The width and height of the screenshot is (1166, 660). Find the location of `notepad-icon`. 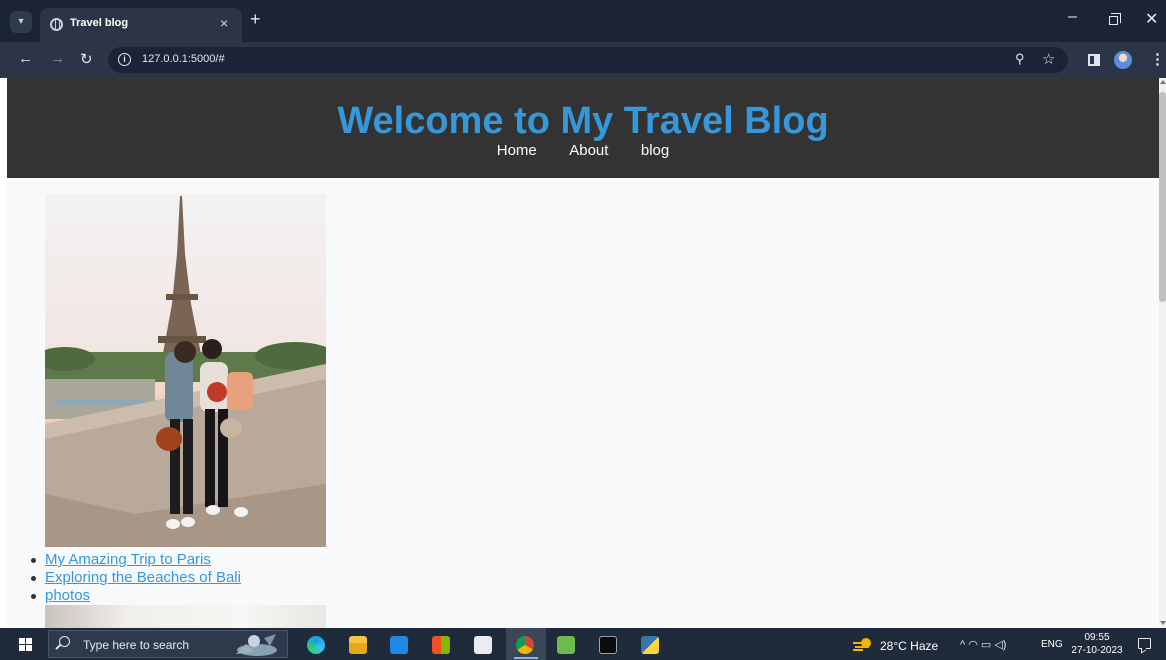

notepad-icon is located at coordinates (566, 645).